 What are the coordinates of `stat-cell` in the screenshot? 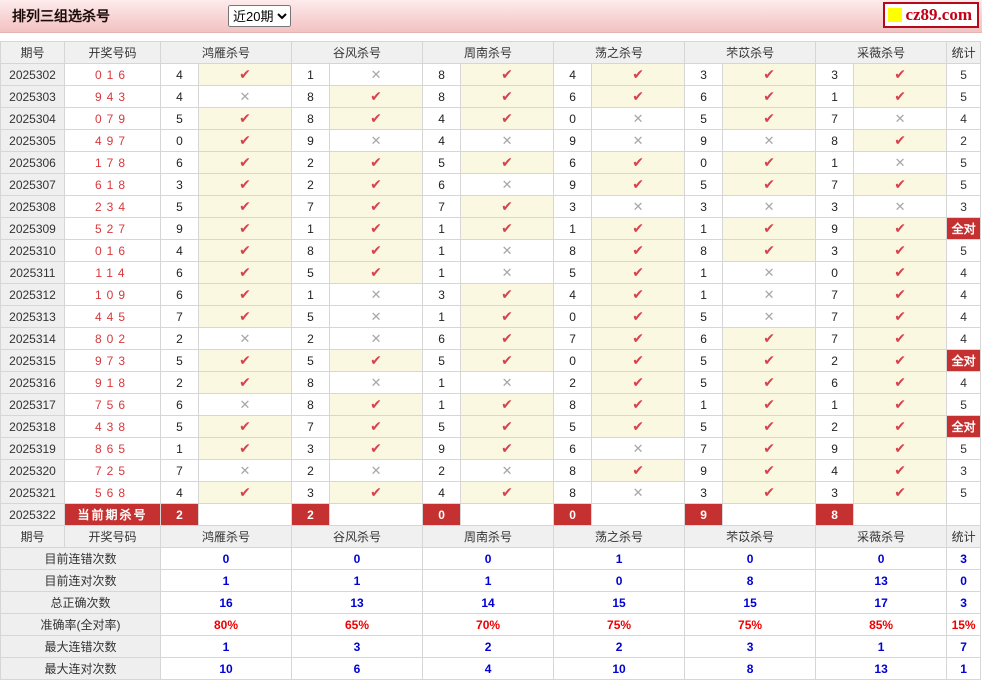 It's located at (964, 514).